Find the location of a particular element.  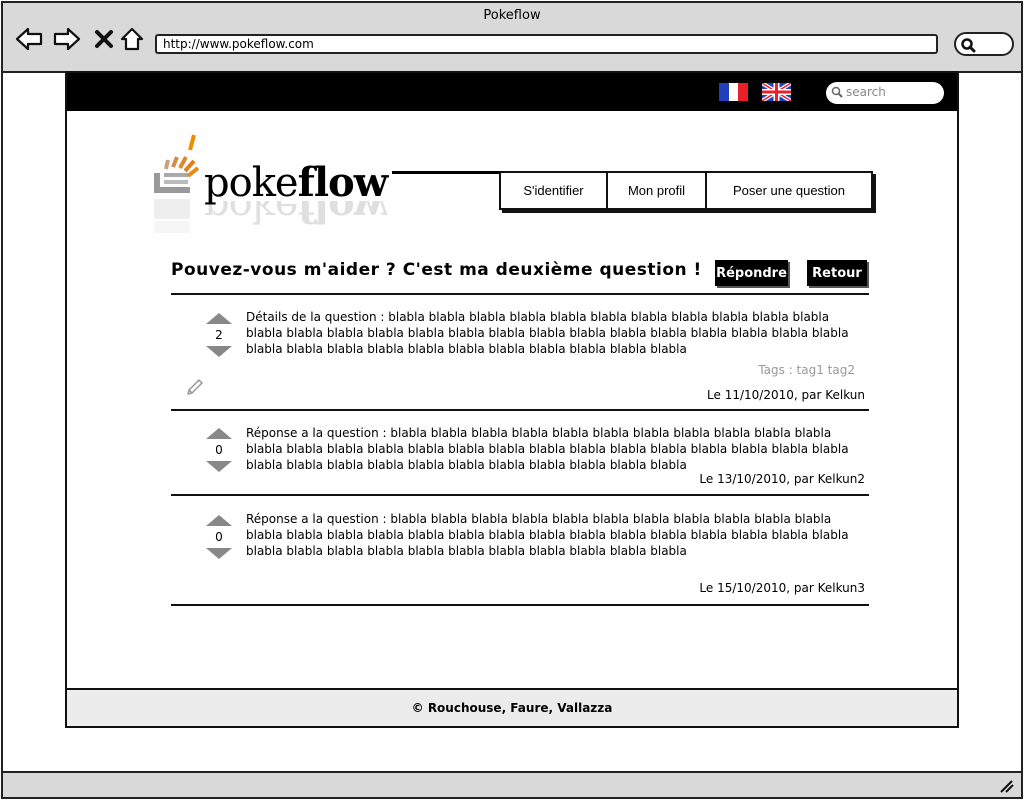

copyright-text: © Rouchouse, Faure, Vallazza is located at coordinates (512, 708).